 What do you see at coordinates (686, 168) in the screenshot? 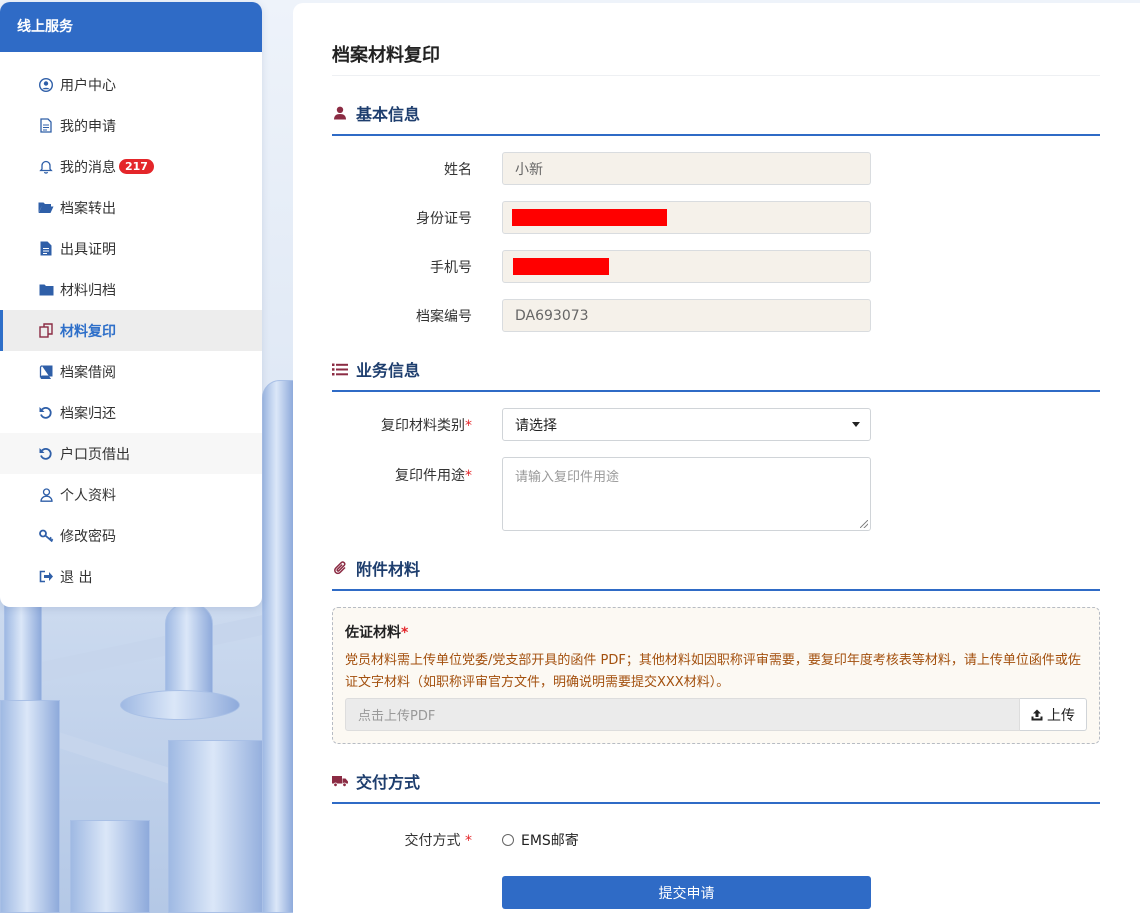
I see `name-field: 小新` at bounding box center [686, 168].